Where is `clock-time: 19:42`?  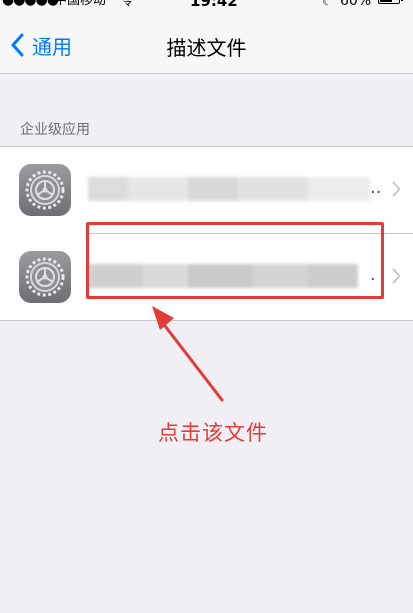 clock-time: 19:42 is located at coordinates (214, 5).